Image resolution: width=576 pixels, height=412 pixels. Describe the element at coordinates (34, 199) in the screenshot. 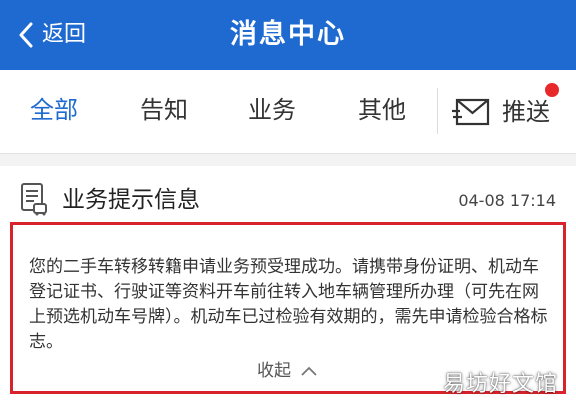

I see `document-icon` at that location.